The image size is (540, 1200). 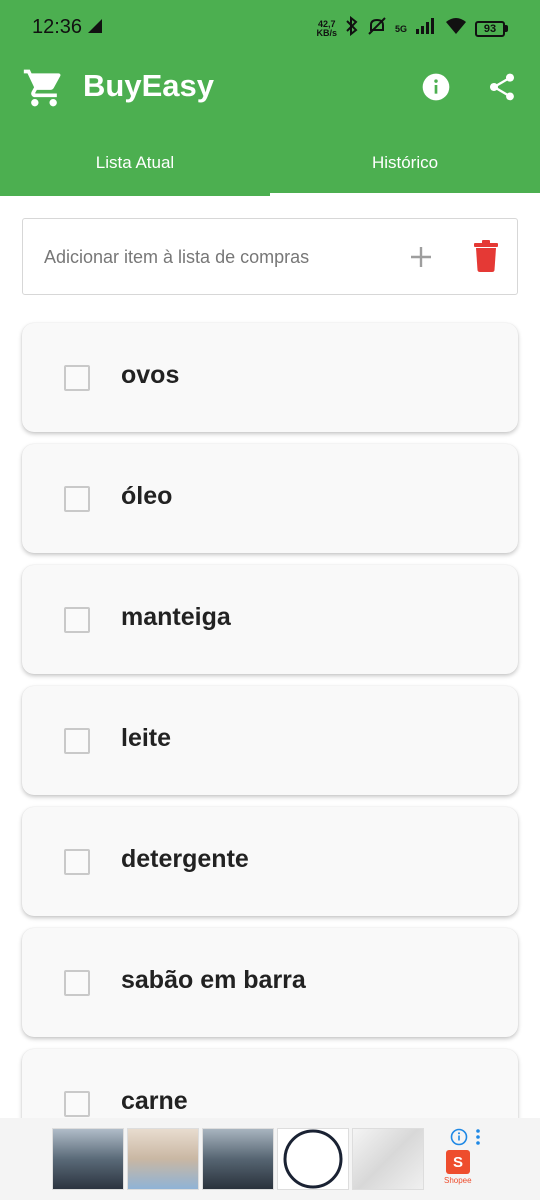 What do you see at coordinates (478, 1139) in the screenshot?
I see `more-vert-icon` at bounding box center [478, 1139].